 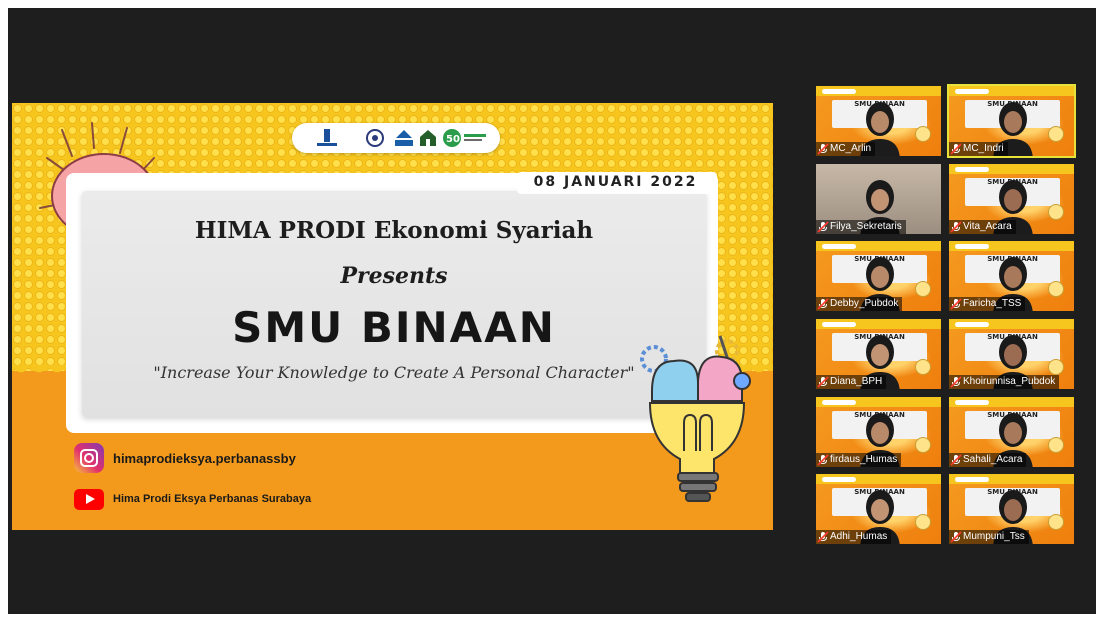 I want to click on mosque-logo, so click(x=428, y=138).